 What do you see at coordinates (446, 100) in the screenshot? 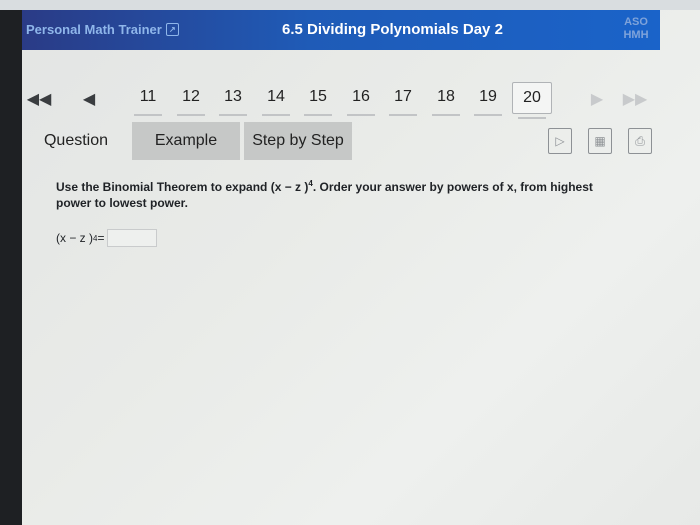
I see `page-18: 18` at bounding box center [446, 100].